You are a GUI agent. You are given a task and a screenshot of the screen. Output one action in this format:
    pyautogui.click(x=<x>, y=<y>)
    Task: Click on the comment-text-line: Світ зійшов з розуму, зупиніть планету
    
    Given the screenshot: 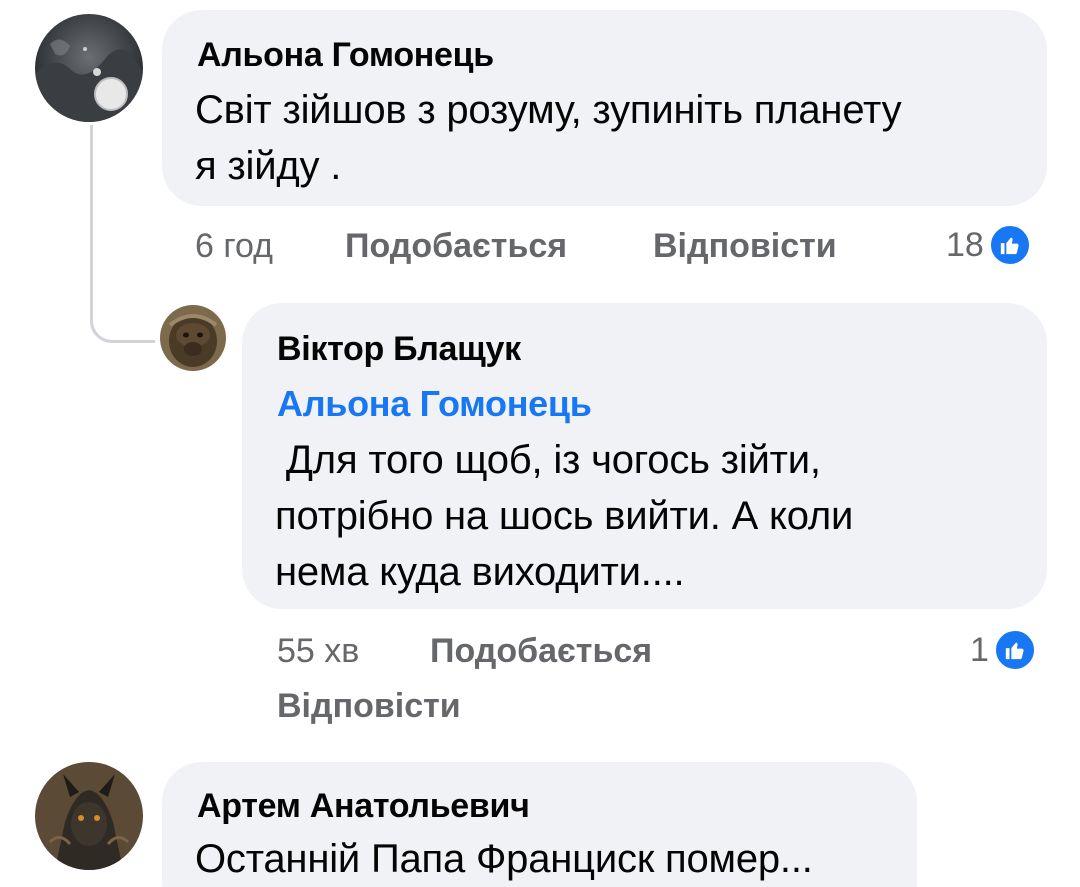 What is the action you would take?
    pyautogui.click(x=548, y=110)
    